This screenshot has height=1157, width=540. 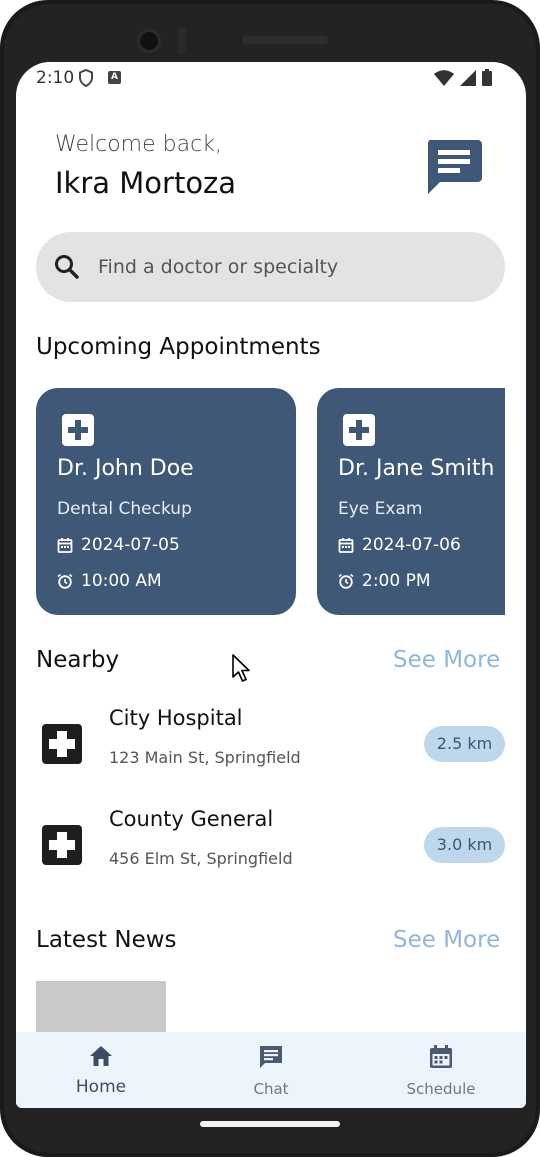 What do you see at coordinates (149, 41) in the screenshot?
I see `front-camera` at bounding box center [149, 41].